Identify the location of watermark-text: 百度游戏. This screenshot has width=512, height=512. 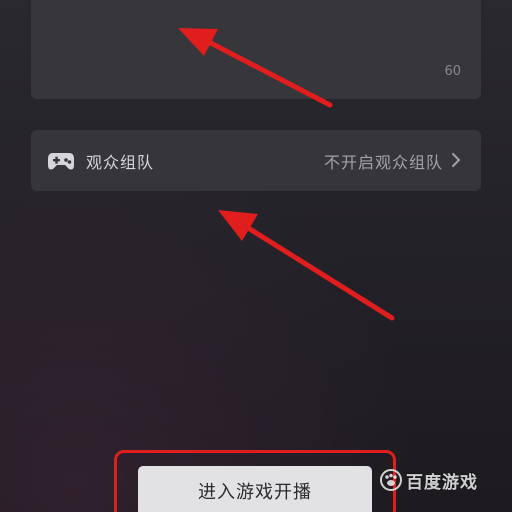
(442, 482).